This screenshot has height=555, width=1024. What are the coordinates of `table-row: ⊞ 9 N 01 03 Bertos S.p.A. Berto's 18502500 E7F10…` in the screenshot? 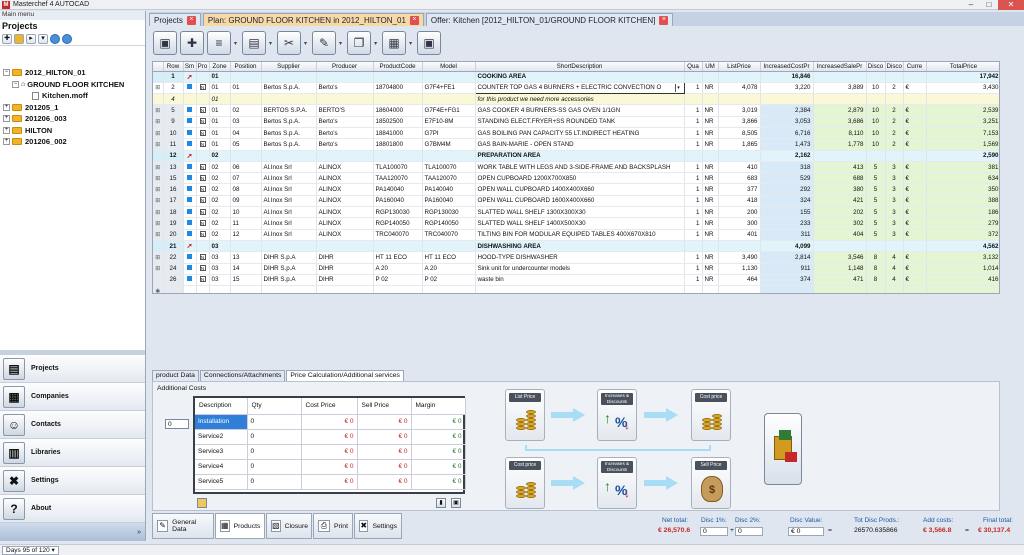 It's located at (576, 122).